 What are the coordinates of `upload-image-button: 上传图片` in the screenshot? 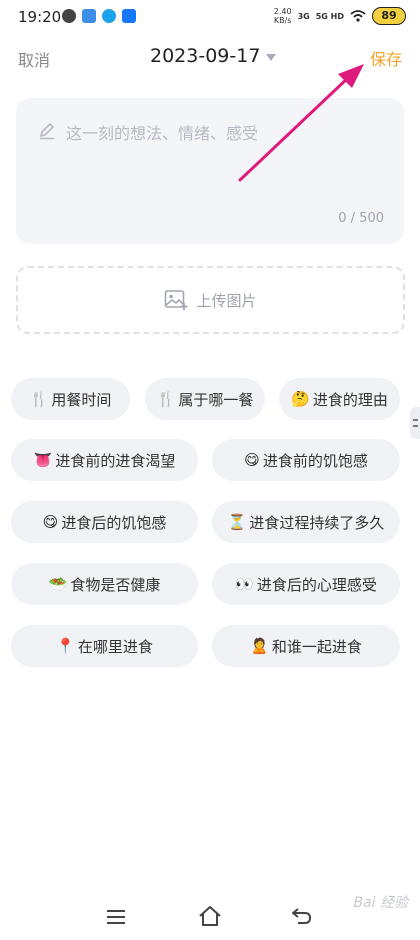 It's located at (210, 300).